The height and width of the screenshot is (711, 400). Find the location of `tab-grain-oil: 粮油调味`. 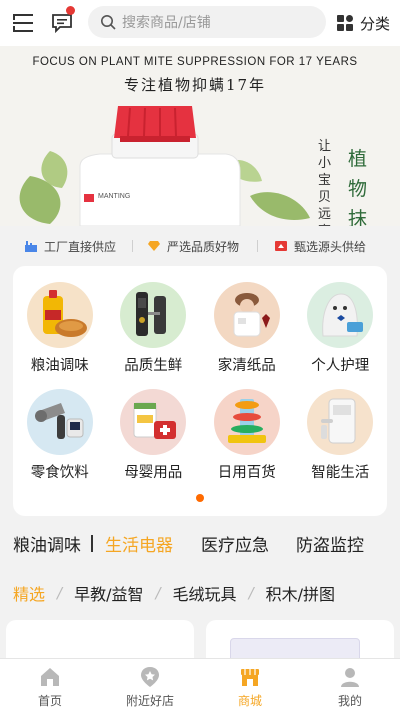

tab-grain-oil: 粮油调味 is located at coordinates (47, 543).